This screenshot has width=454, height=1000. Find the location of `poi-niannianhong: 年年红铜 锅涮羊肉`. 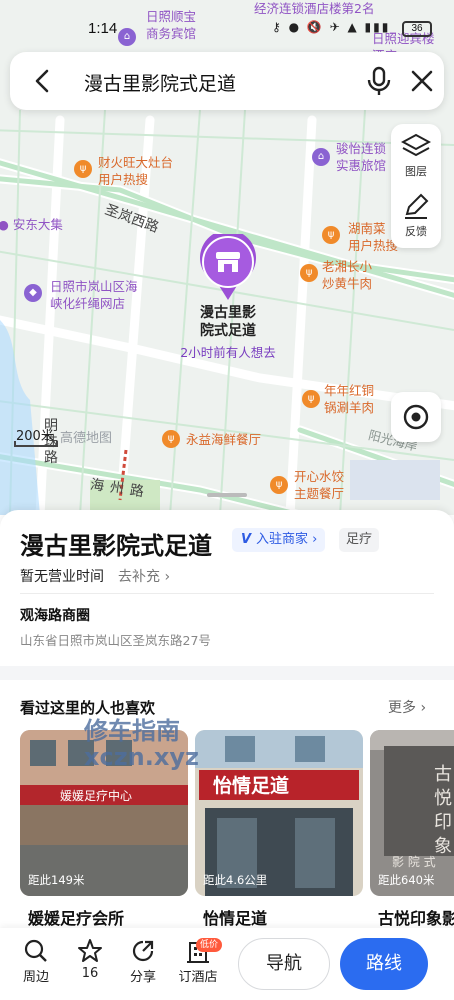

poi-niannianhong: 年年红铜 锅涮羊肉 is located at coordinates (349, 399).